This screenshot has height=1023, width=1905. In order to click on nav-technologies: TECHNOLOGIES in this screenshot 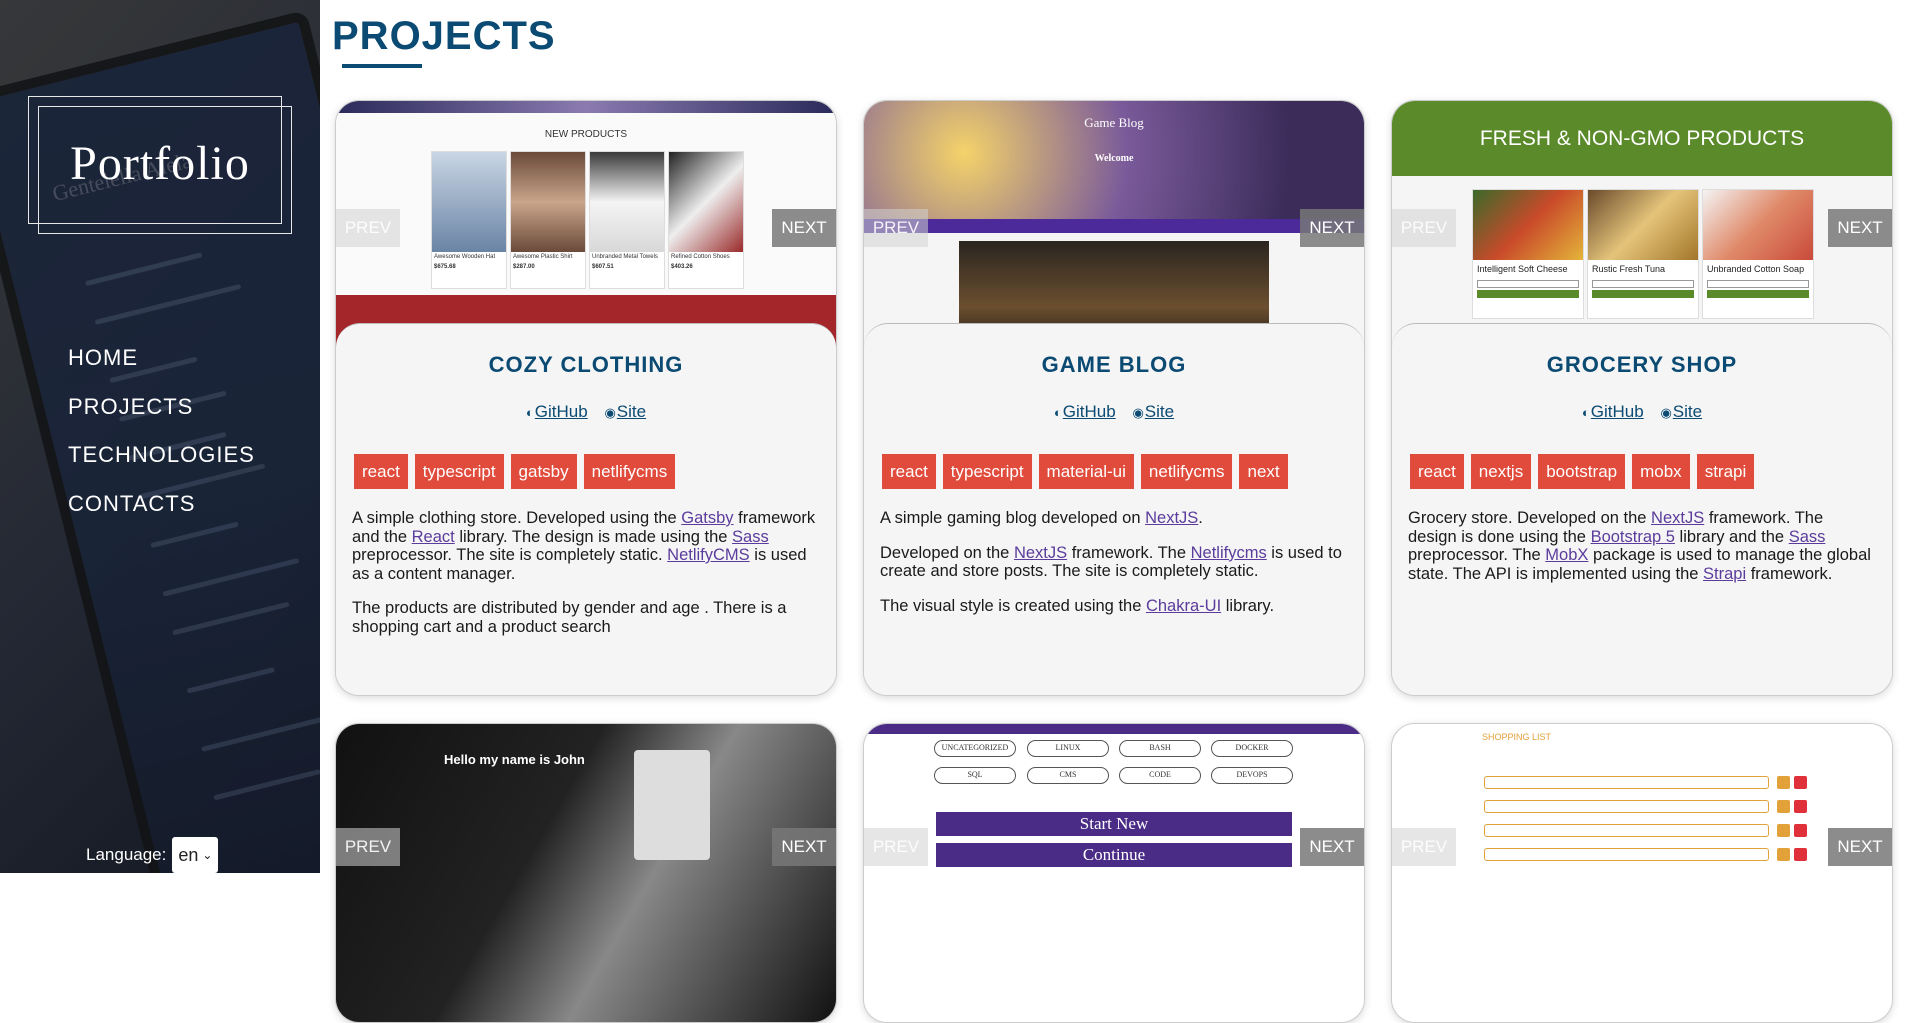, I will do `click(161, 463)`.